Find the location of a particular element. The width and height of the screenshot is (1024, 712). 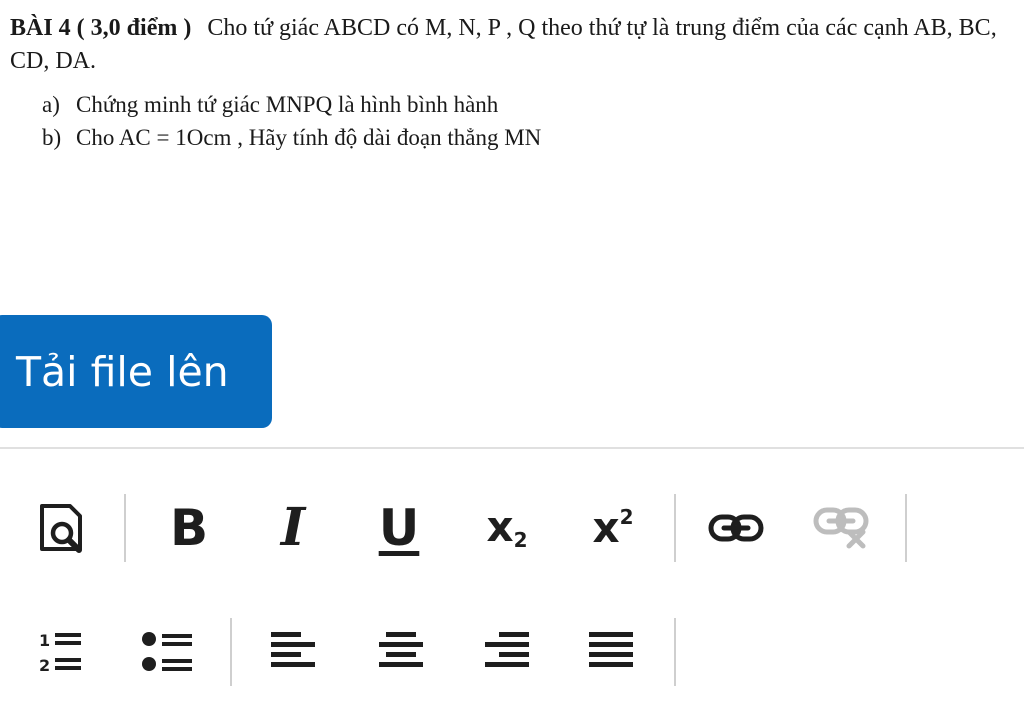

align-center-icon is located at coordinates (401, 652).